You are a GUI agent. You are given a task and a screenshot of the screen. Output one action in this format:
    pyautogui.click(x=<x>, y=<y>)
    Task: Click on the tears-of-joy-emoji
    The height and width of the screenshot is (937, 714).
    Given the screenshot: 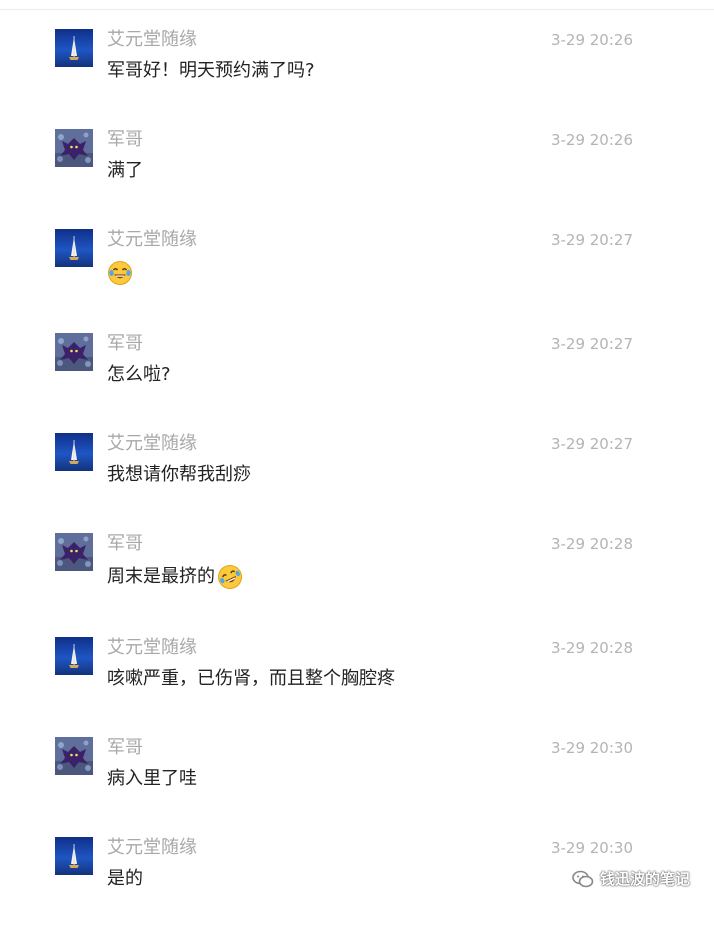 What is the action you would take?
    pyautogui.click(x=120, y=273)
    